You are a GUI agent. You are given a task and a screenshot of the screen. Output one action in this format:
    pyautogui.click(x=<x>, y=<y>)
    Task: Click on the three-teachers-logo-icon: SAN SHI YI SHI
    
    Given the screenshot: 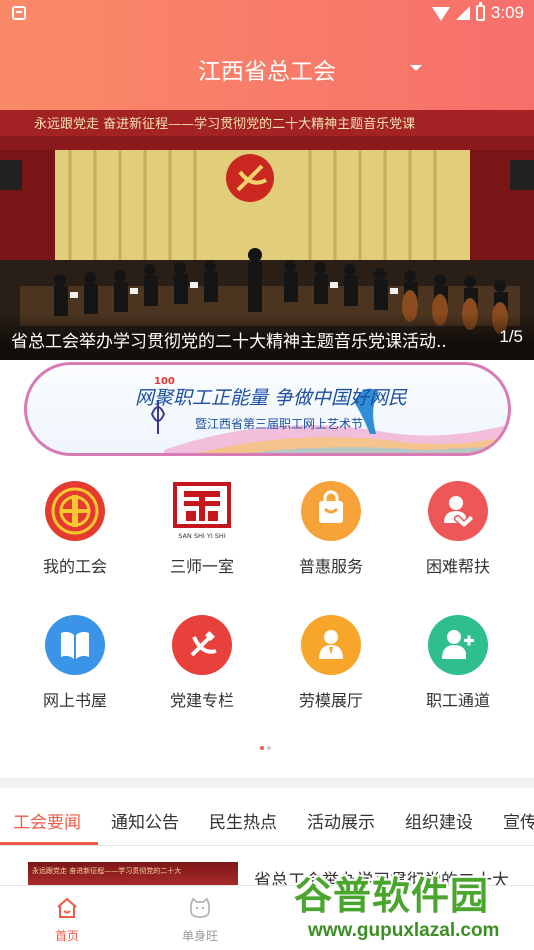 What is the action you would take?
    pyautogui.click(x=202, y=511)
    